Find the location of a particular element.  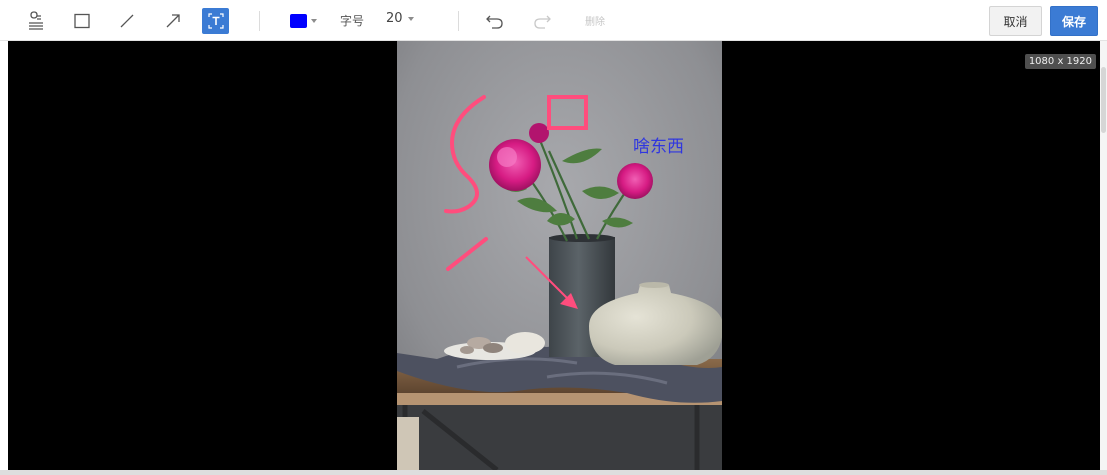

annotation-layer is located at coordinates (516, 202).